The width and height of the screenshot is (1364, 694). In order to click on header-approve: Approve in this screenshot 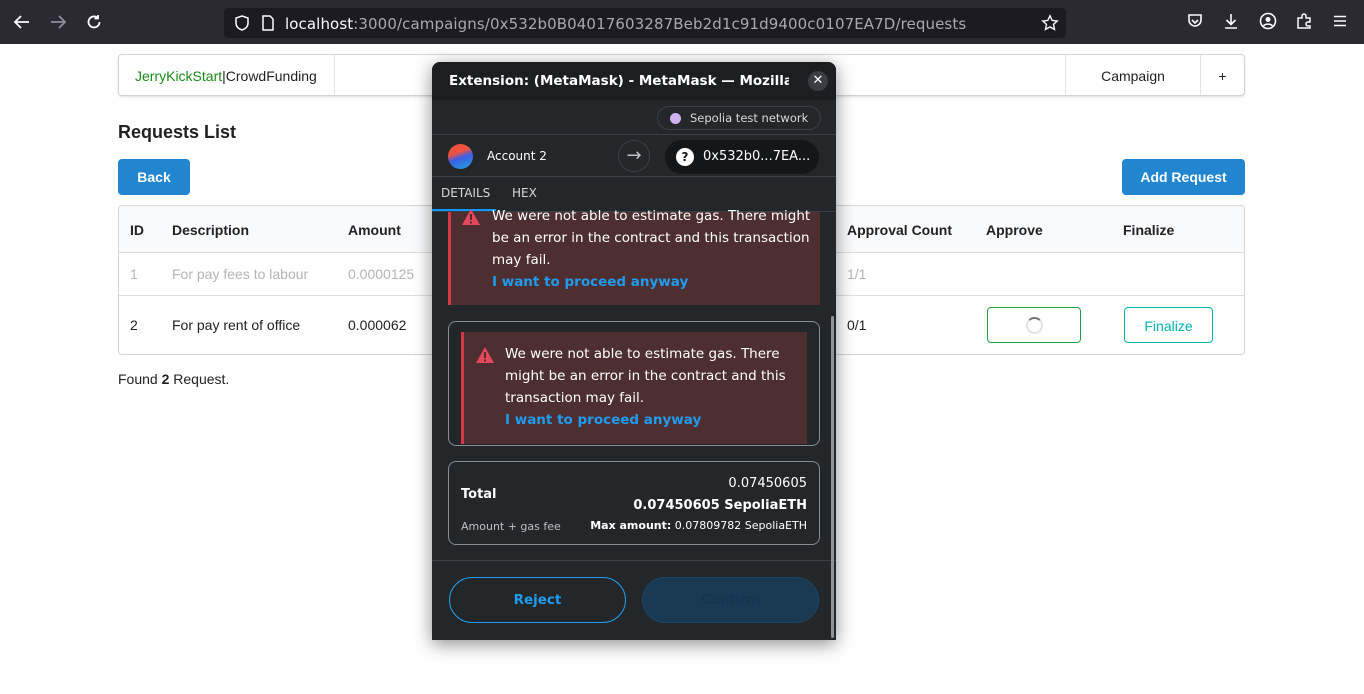, I will do `click(1014, 230)`.